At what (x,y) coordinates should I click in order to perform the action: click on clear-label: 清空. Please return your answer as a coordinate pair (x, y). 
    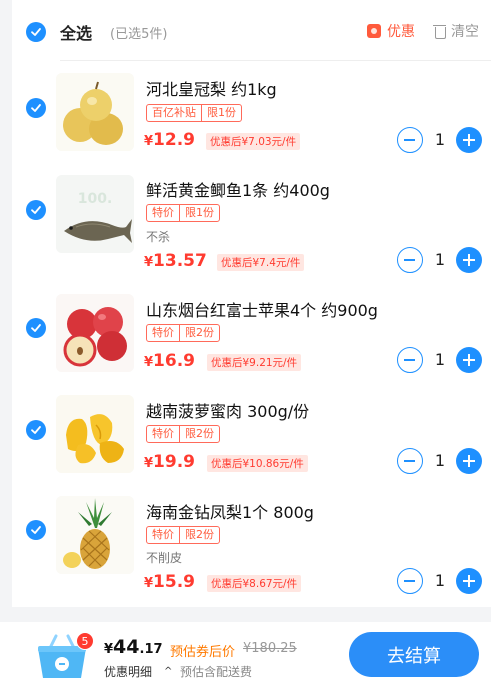
    Looking at the image, I should click on (465, 32).